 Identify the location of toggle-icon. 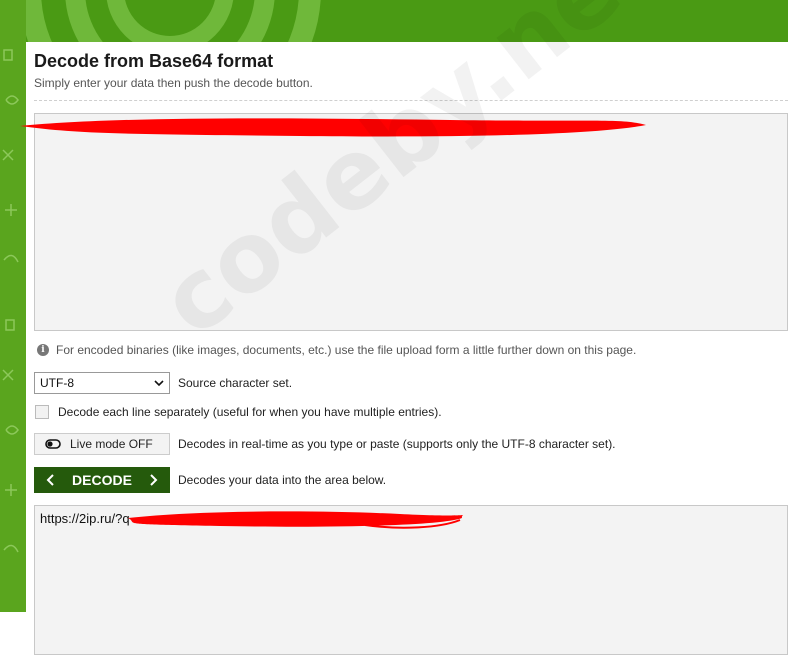
(53, 444).